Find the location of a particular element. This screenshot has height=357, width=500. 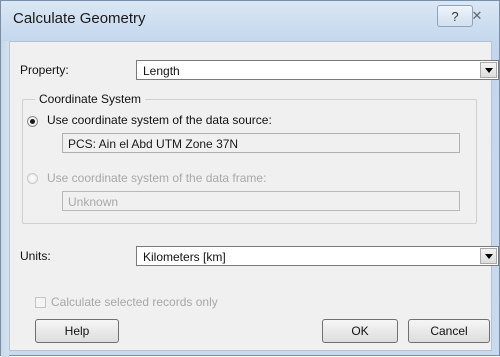

help-button: Help is located at coordinates (77, 331).